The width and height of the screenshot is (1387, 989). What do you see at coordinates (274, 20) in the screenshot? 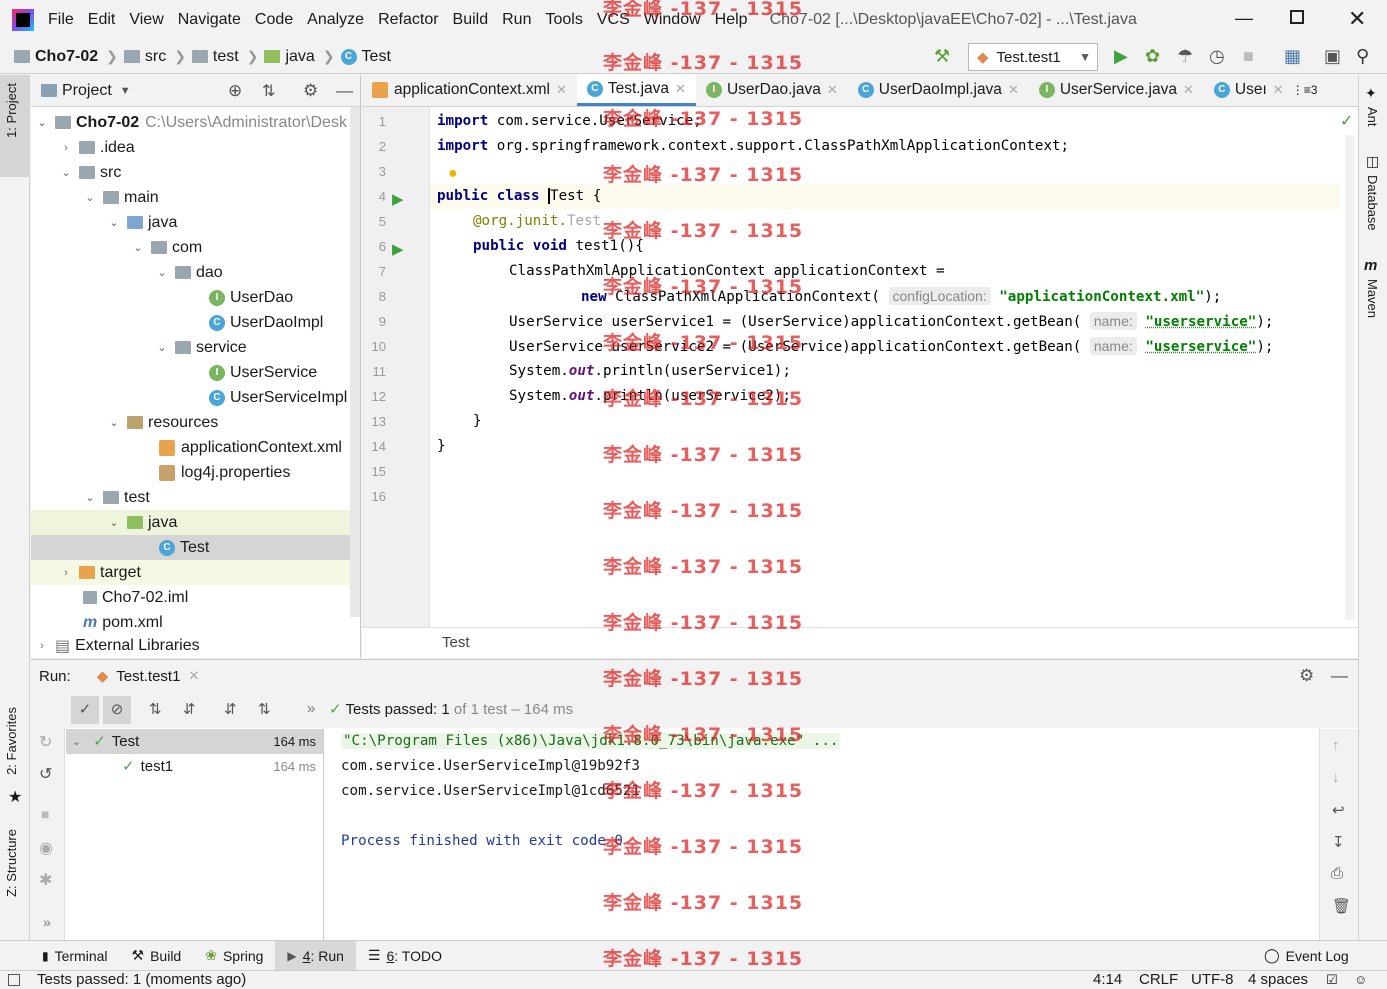
I see `menu-code: Code` at bounding box center [274, 20].